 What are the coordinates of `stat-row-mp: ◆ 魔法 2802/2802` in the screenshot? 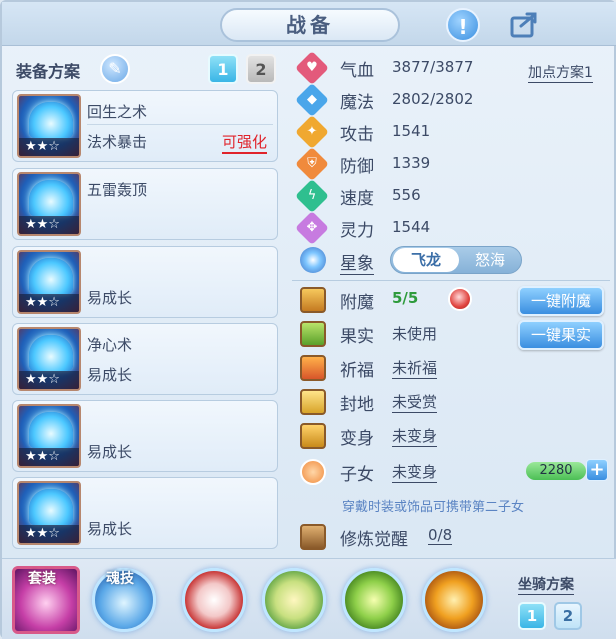 It's located at (451, 100).